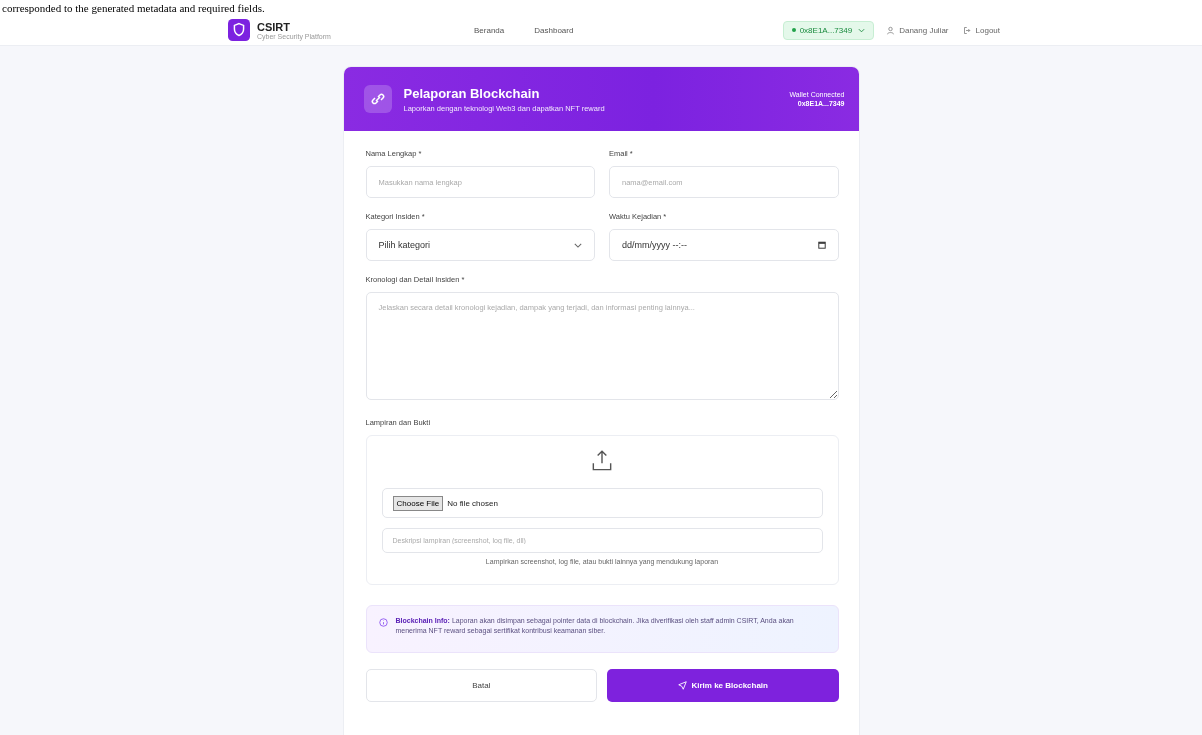  I want to click on caret-icon, so click(862, 30).